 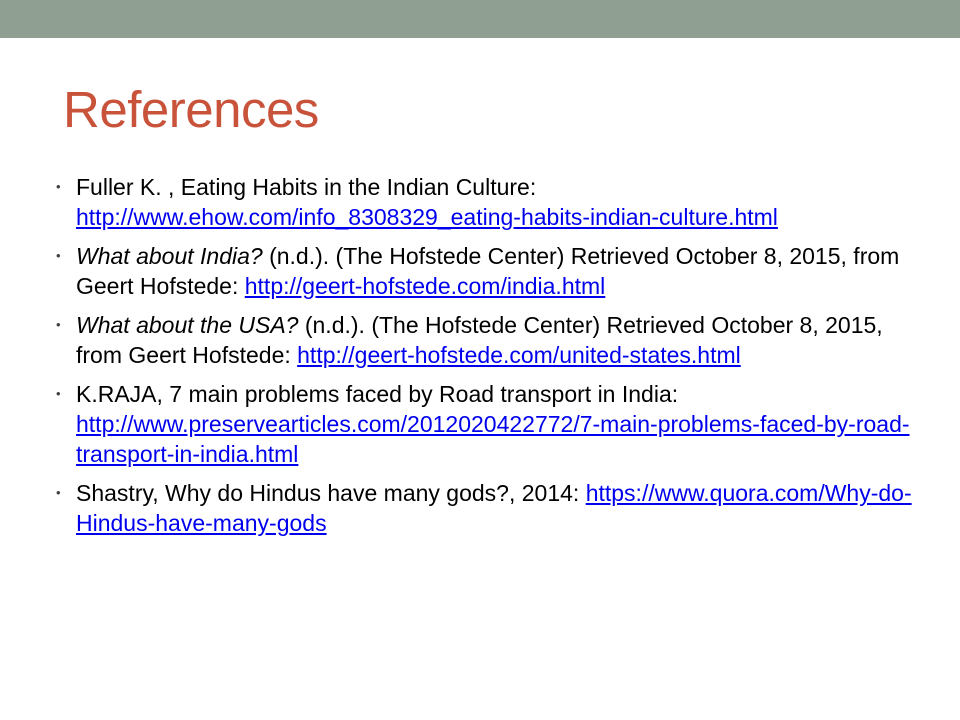 I want to click on slide-title: References, so click(x=191, y=109).